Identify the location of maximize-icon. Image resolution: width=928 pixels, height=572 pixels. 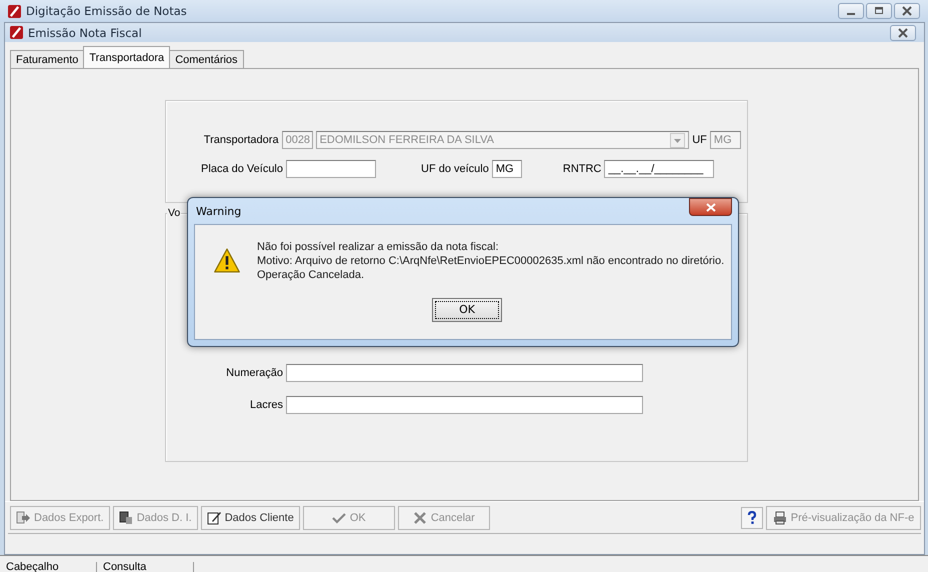
(879, 11).